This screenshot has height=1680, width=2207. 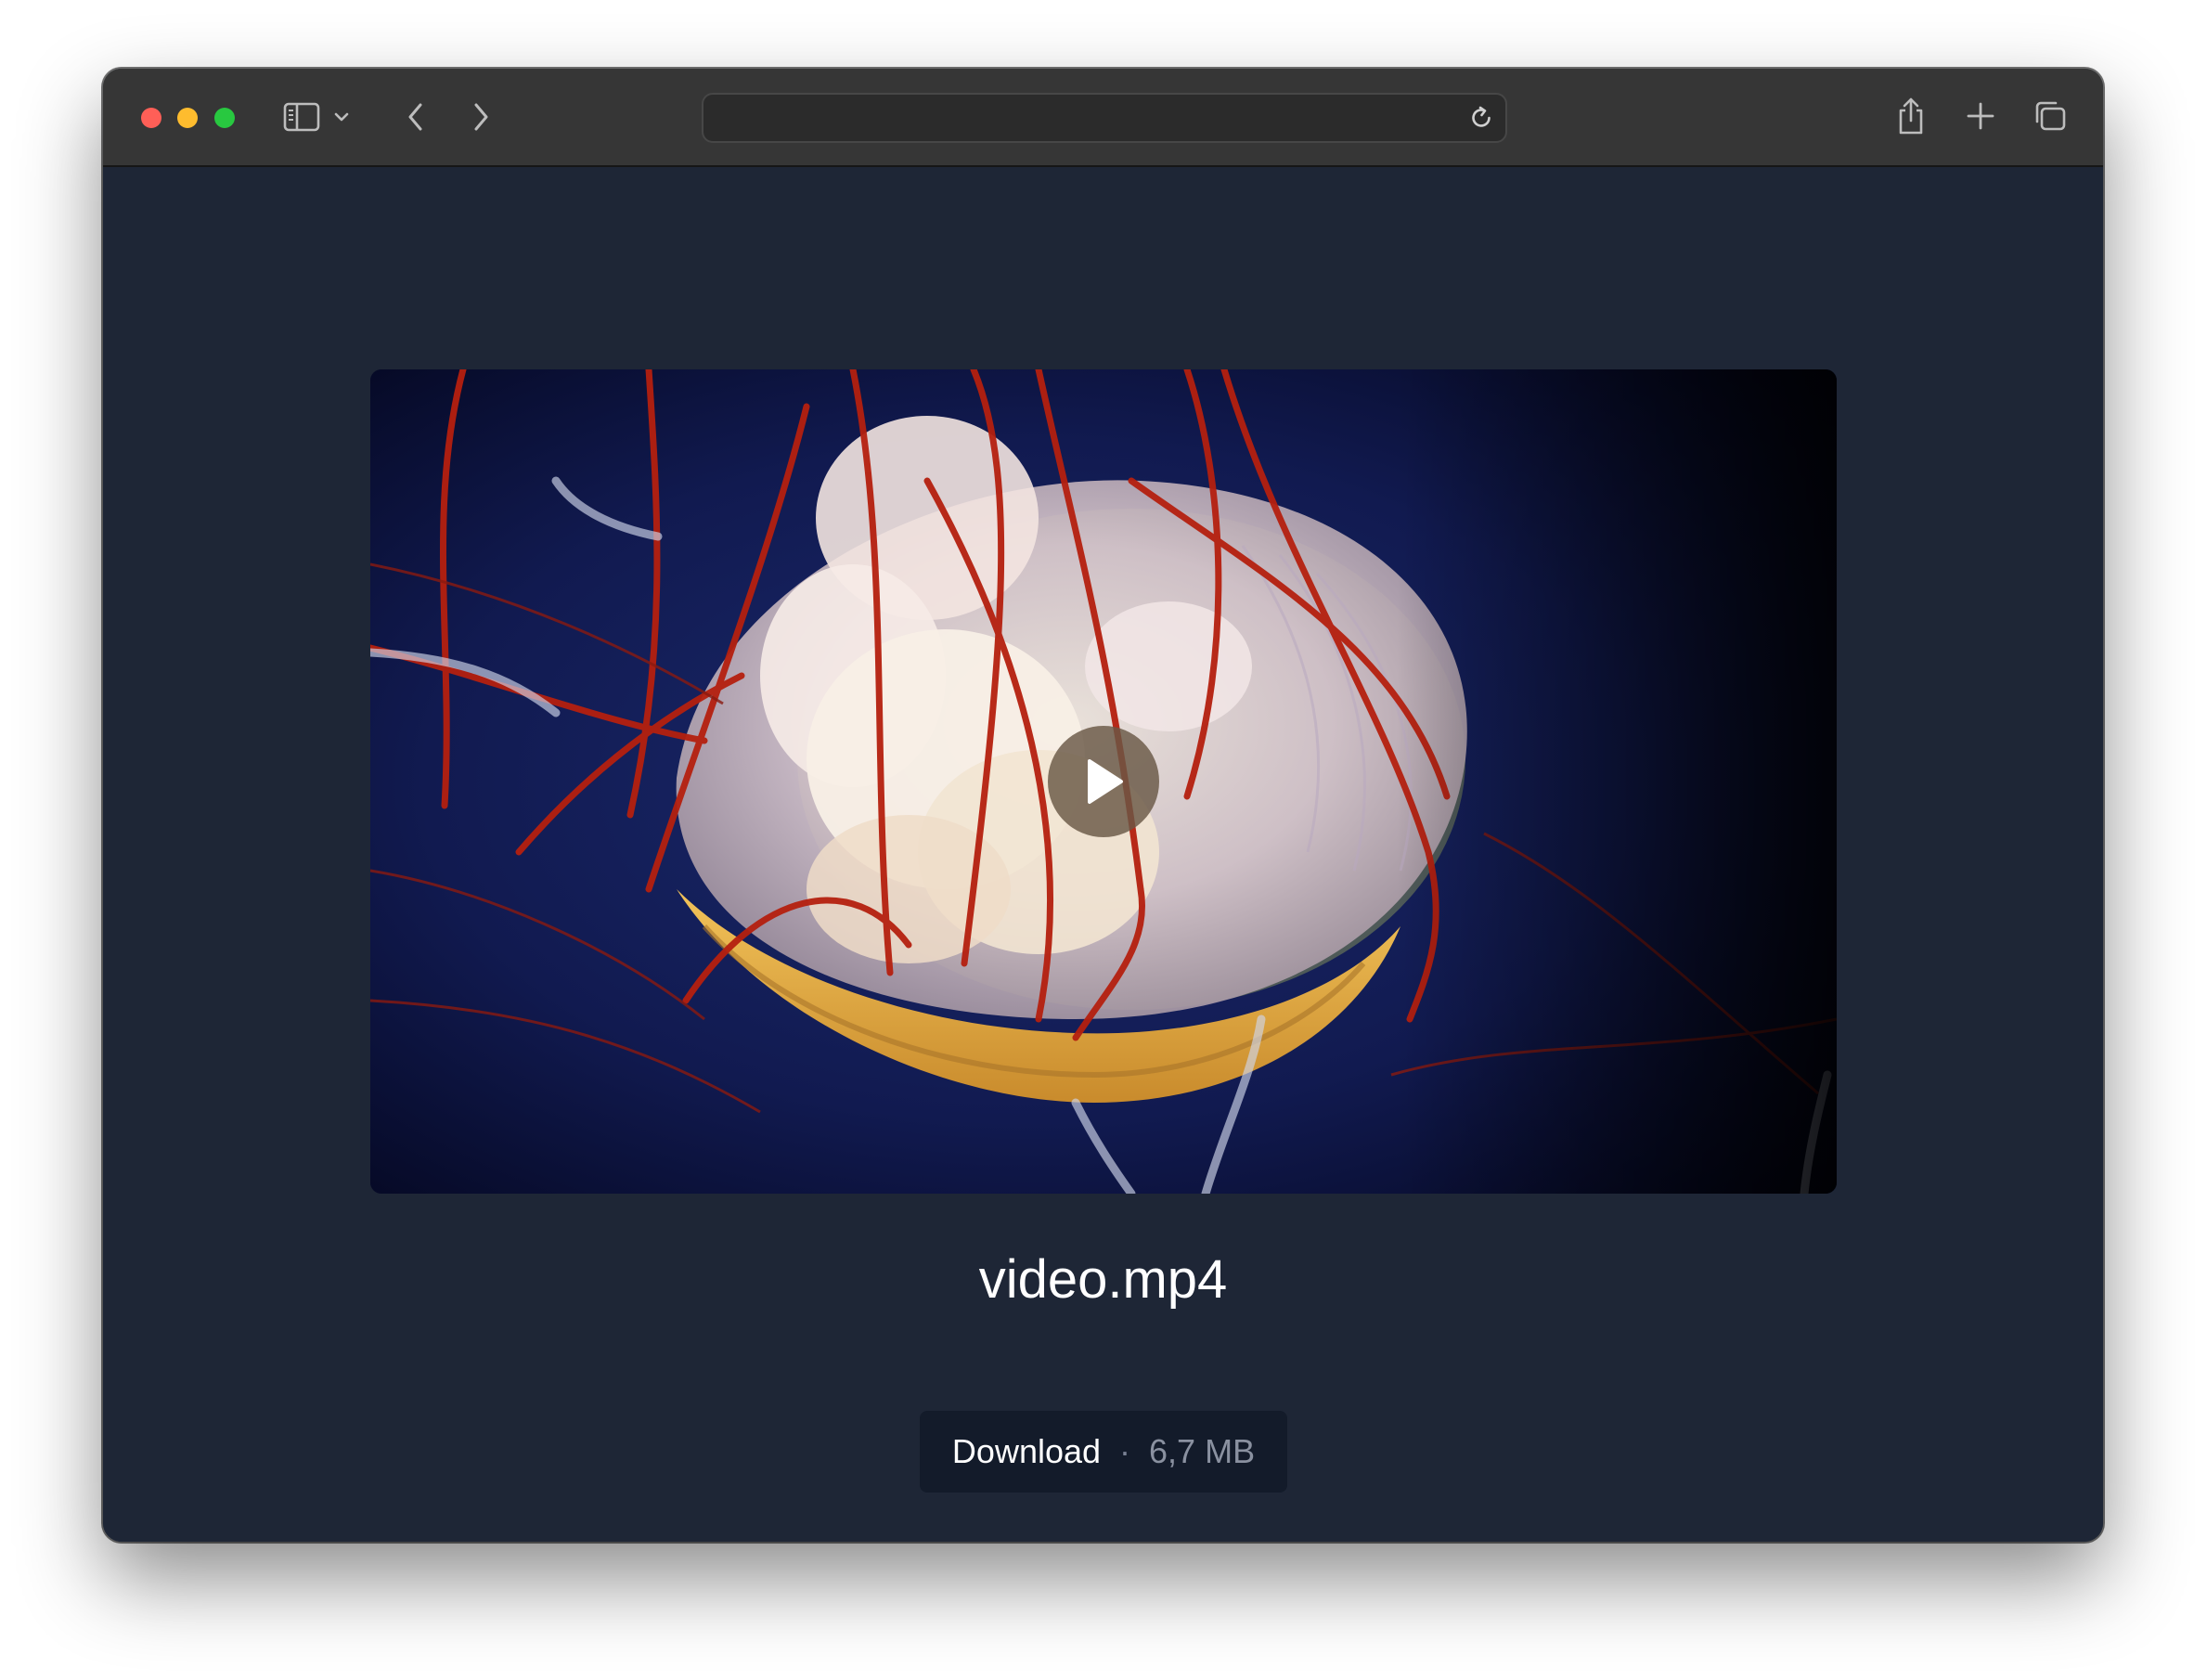 I want to click on share-icon, so click(x=1911, y=116).